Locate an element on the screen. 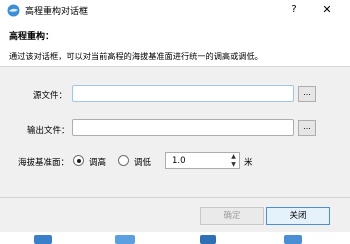 The width and height of the screenshot is (350, 244). title-bar: 高程重构对话框 ? ✕ is located at coordinates (175, 10).